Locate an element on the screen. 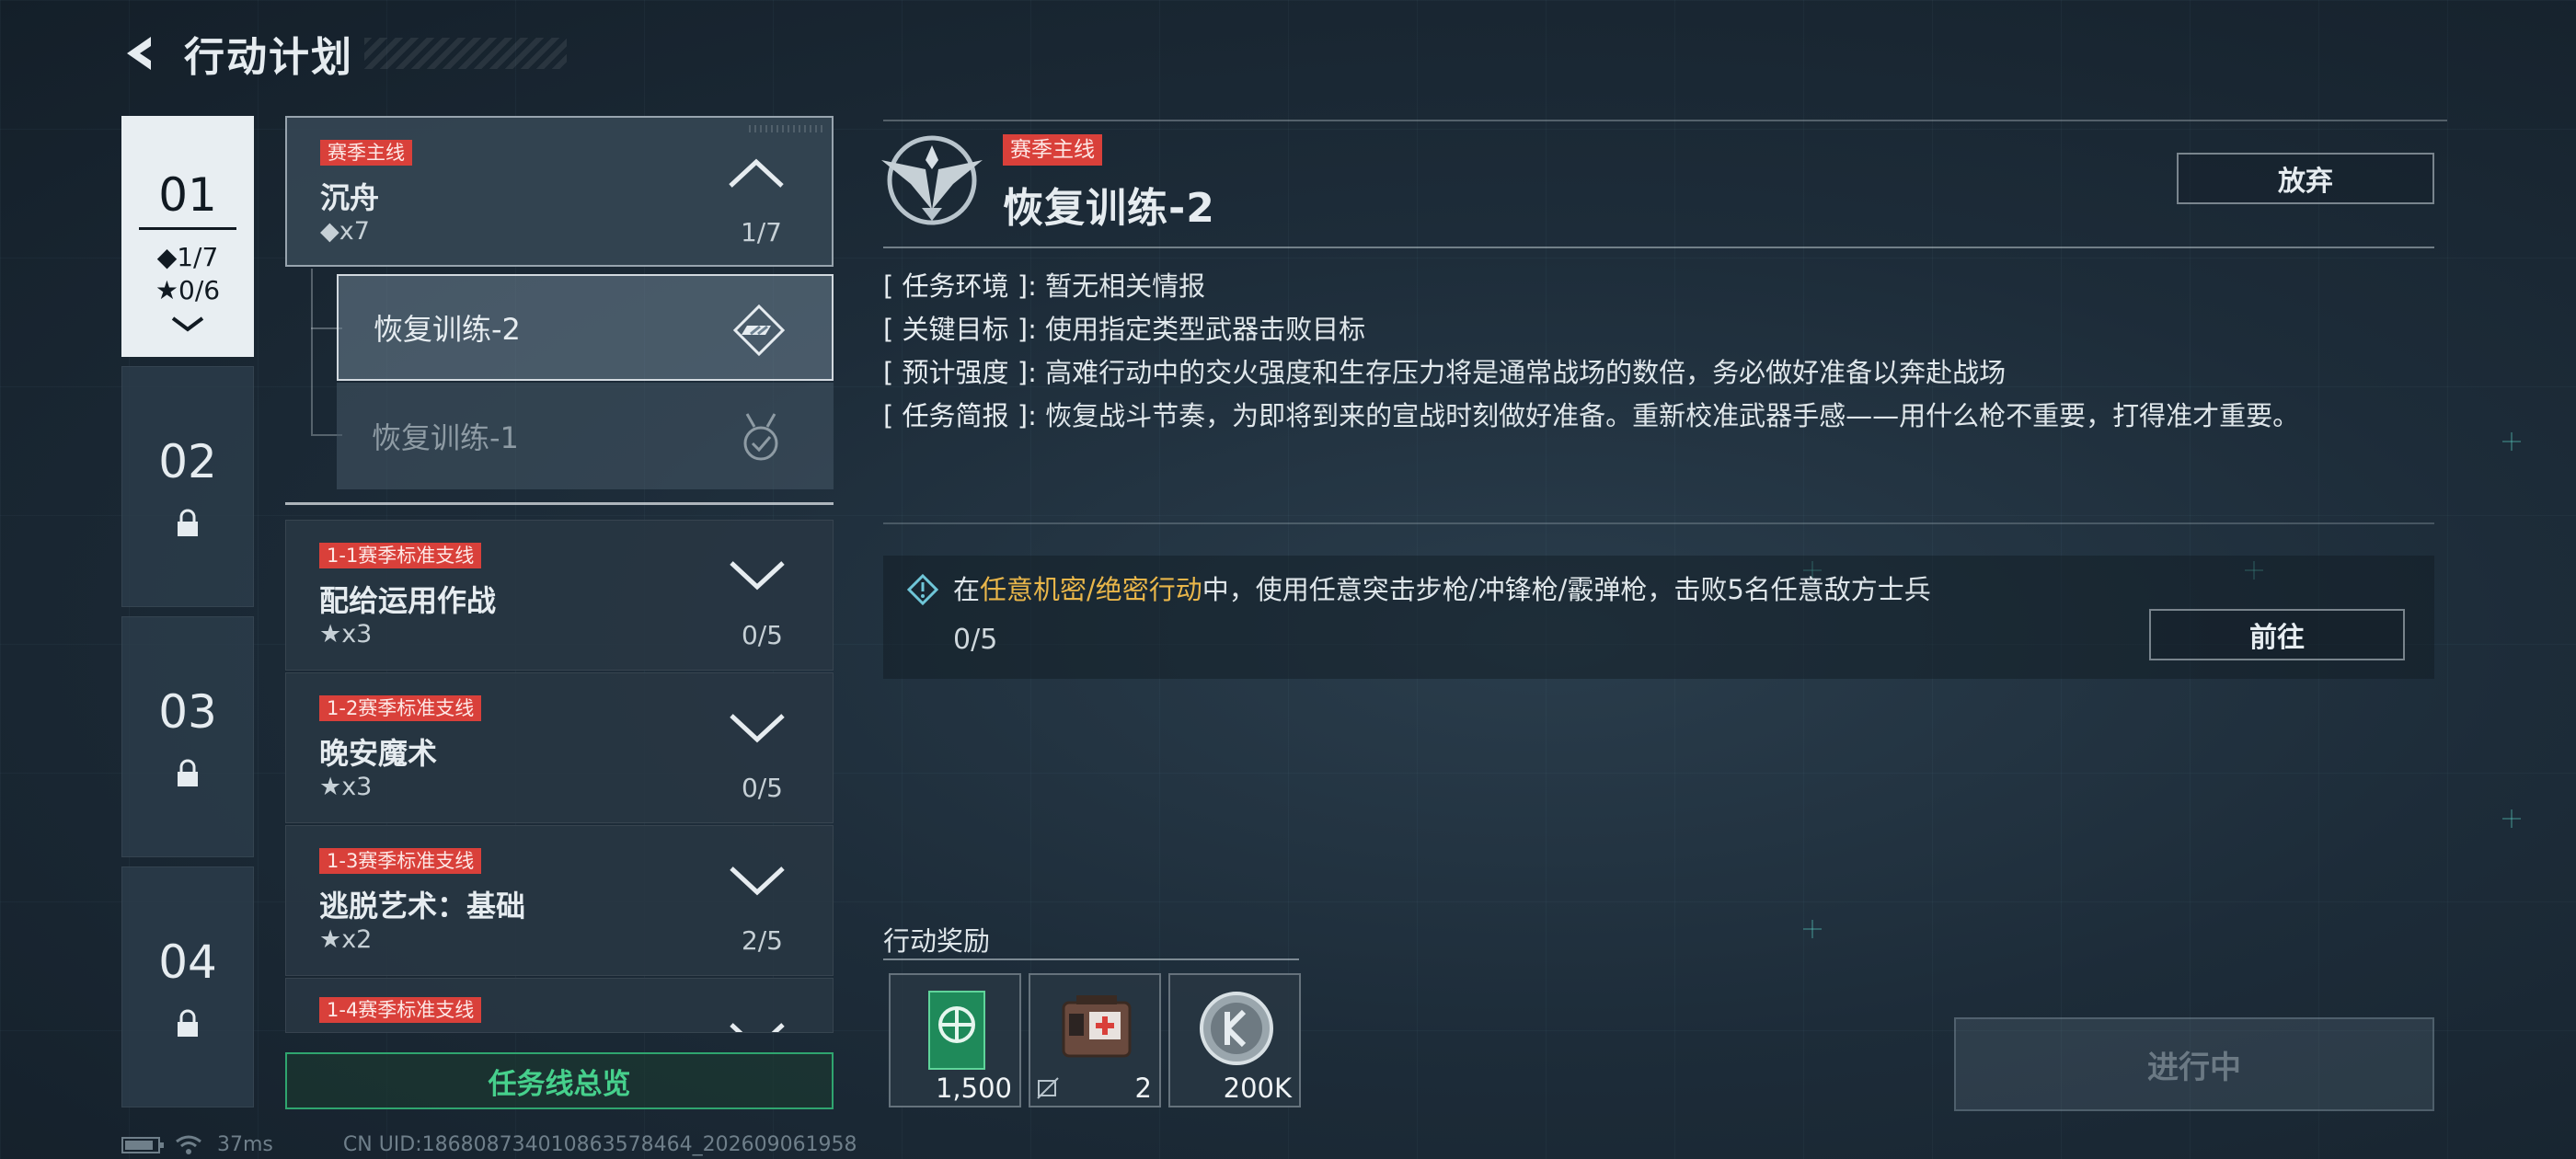 Image resolution: width=2576 pixels, height=1159 pixels. info-text: 高难行动中的交火强度和生存压力将是通常战场的数倍，务必做好准备以奔赴战场 is located at coordinates (1526, 372).